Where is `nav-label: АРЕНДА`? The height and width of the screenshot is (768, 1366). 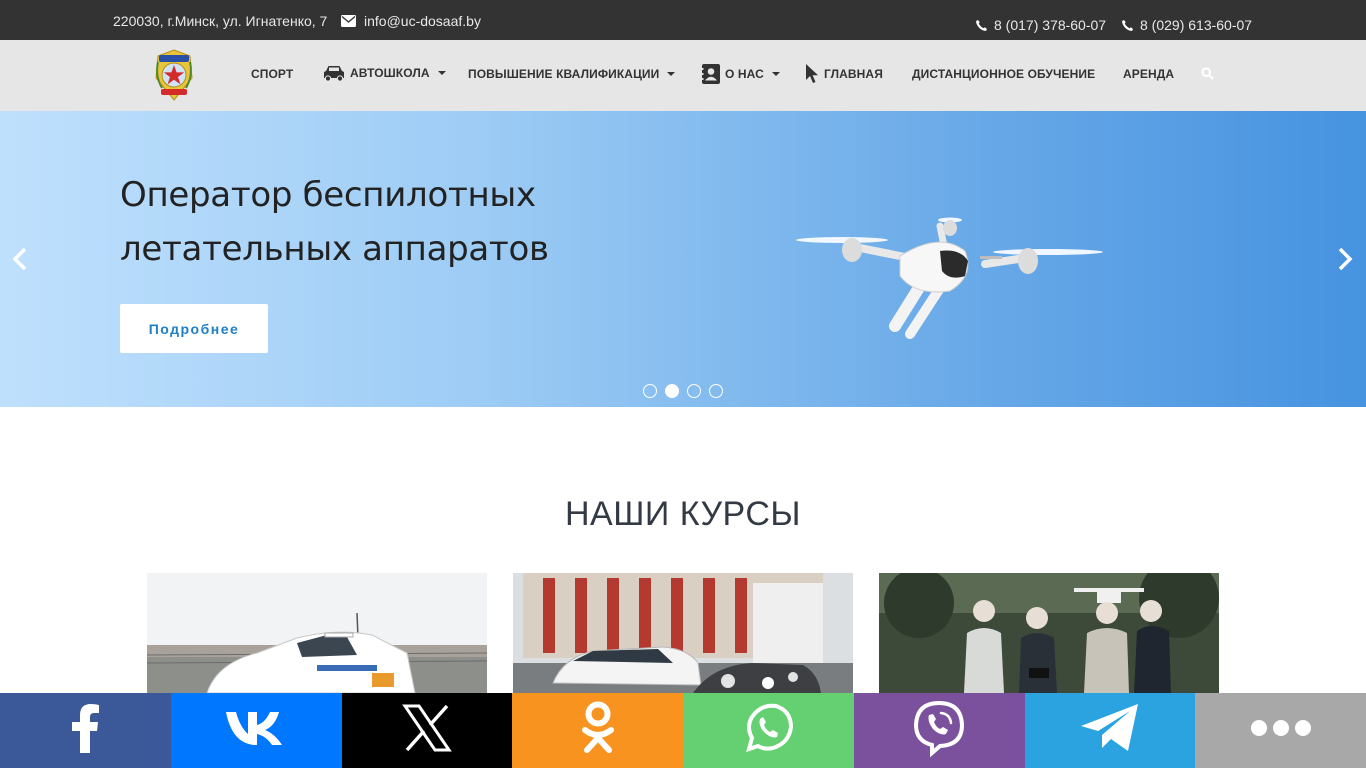
nav-label: АРЕНДА is located at coordinates (1149, 74).